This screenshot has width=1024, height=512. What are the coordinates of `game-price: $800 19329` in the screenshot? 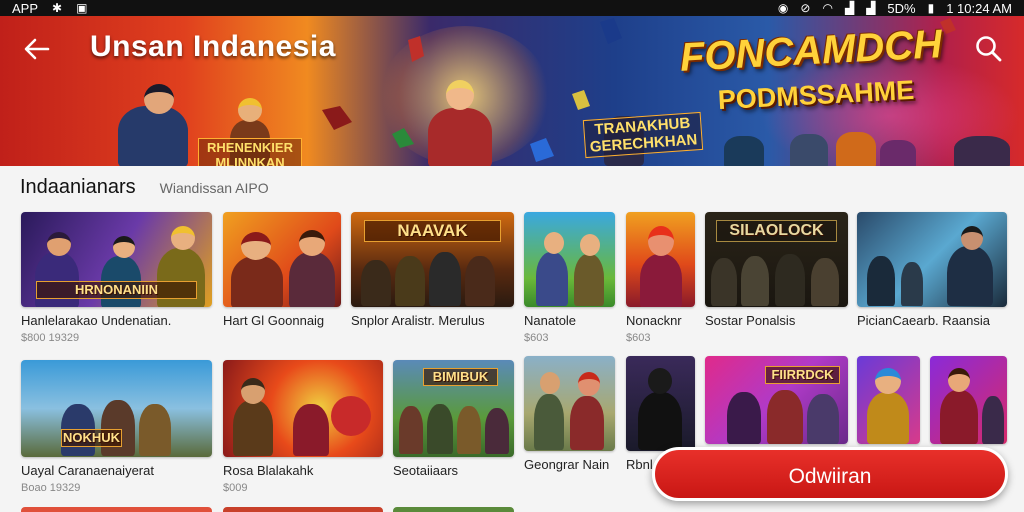 It's located at (50, 338).